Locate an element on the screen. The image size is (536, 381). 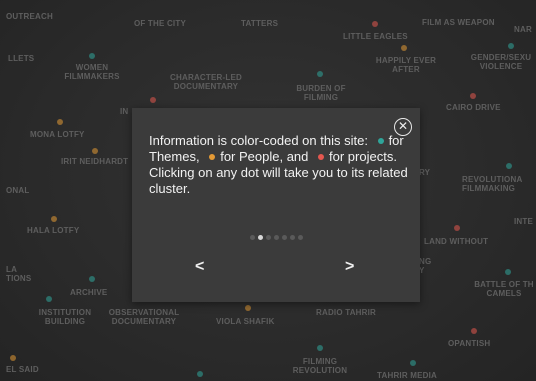
map-label: CHARACTER-LED DOCUMENTARY is located at coordinates (206, 82).